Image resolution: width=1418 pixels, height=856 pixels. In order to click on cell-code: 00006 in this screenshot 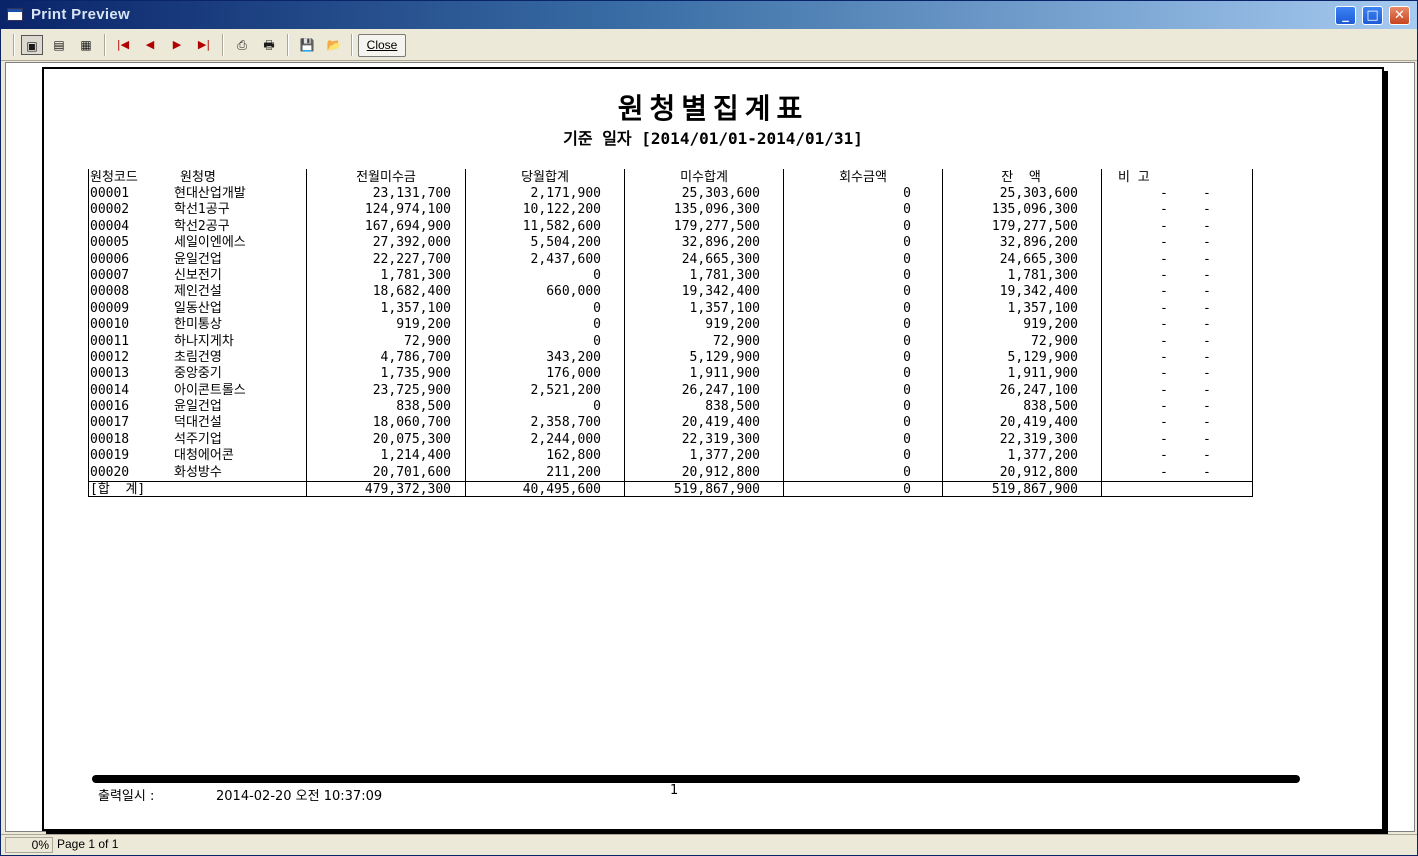, I will do `click(110, 259)`.